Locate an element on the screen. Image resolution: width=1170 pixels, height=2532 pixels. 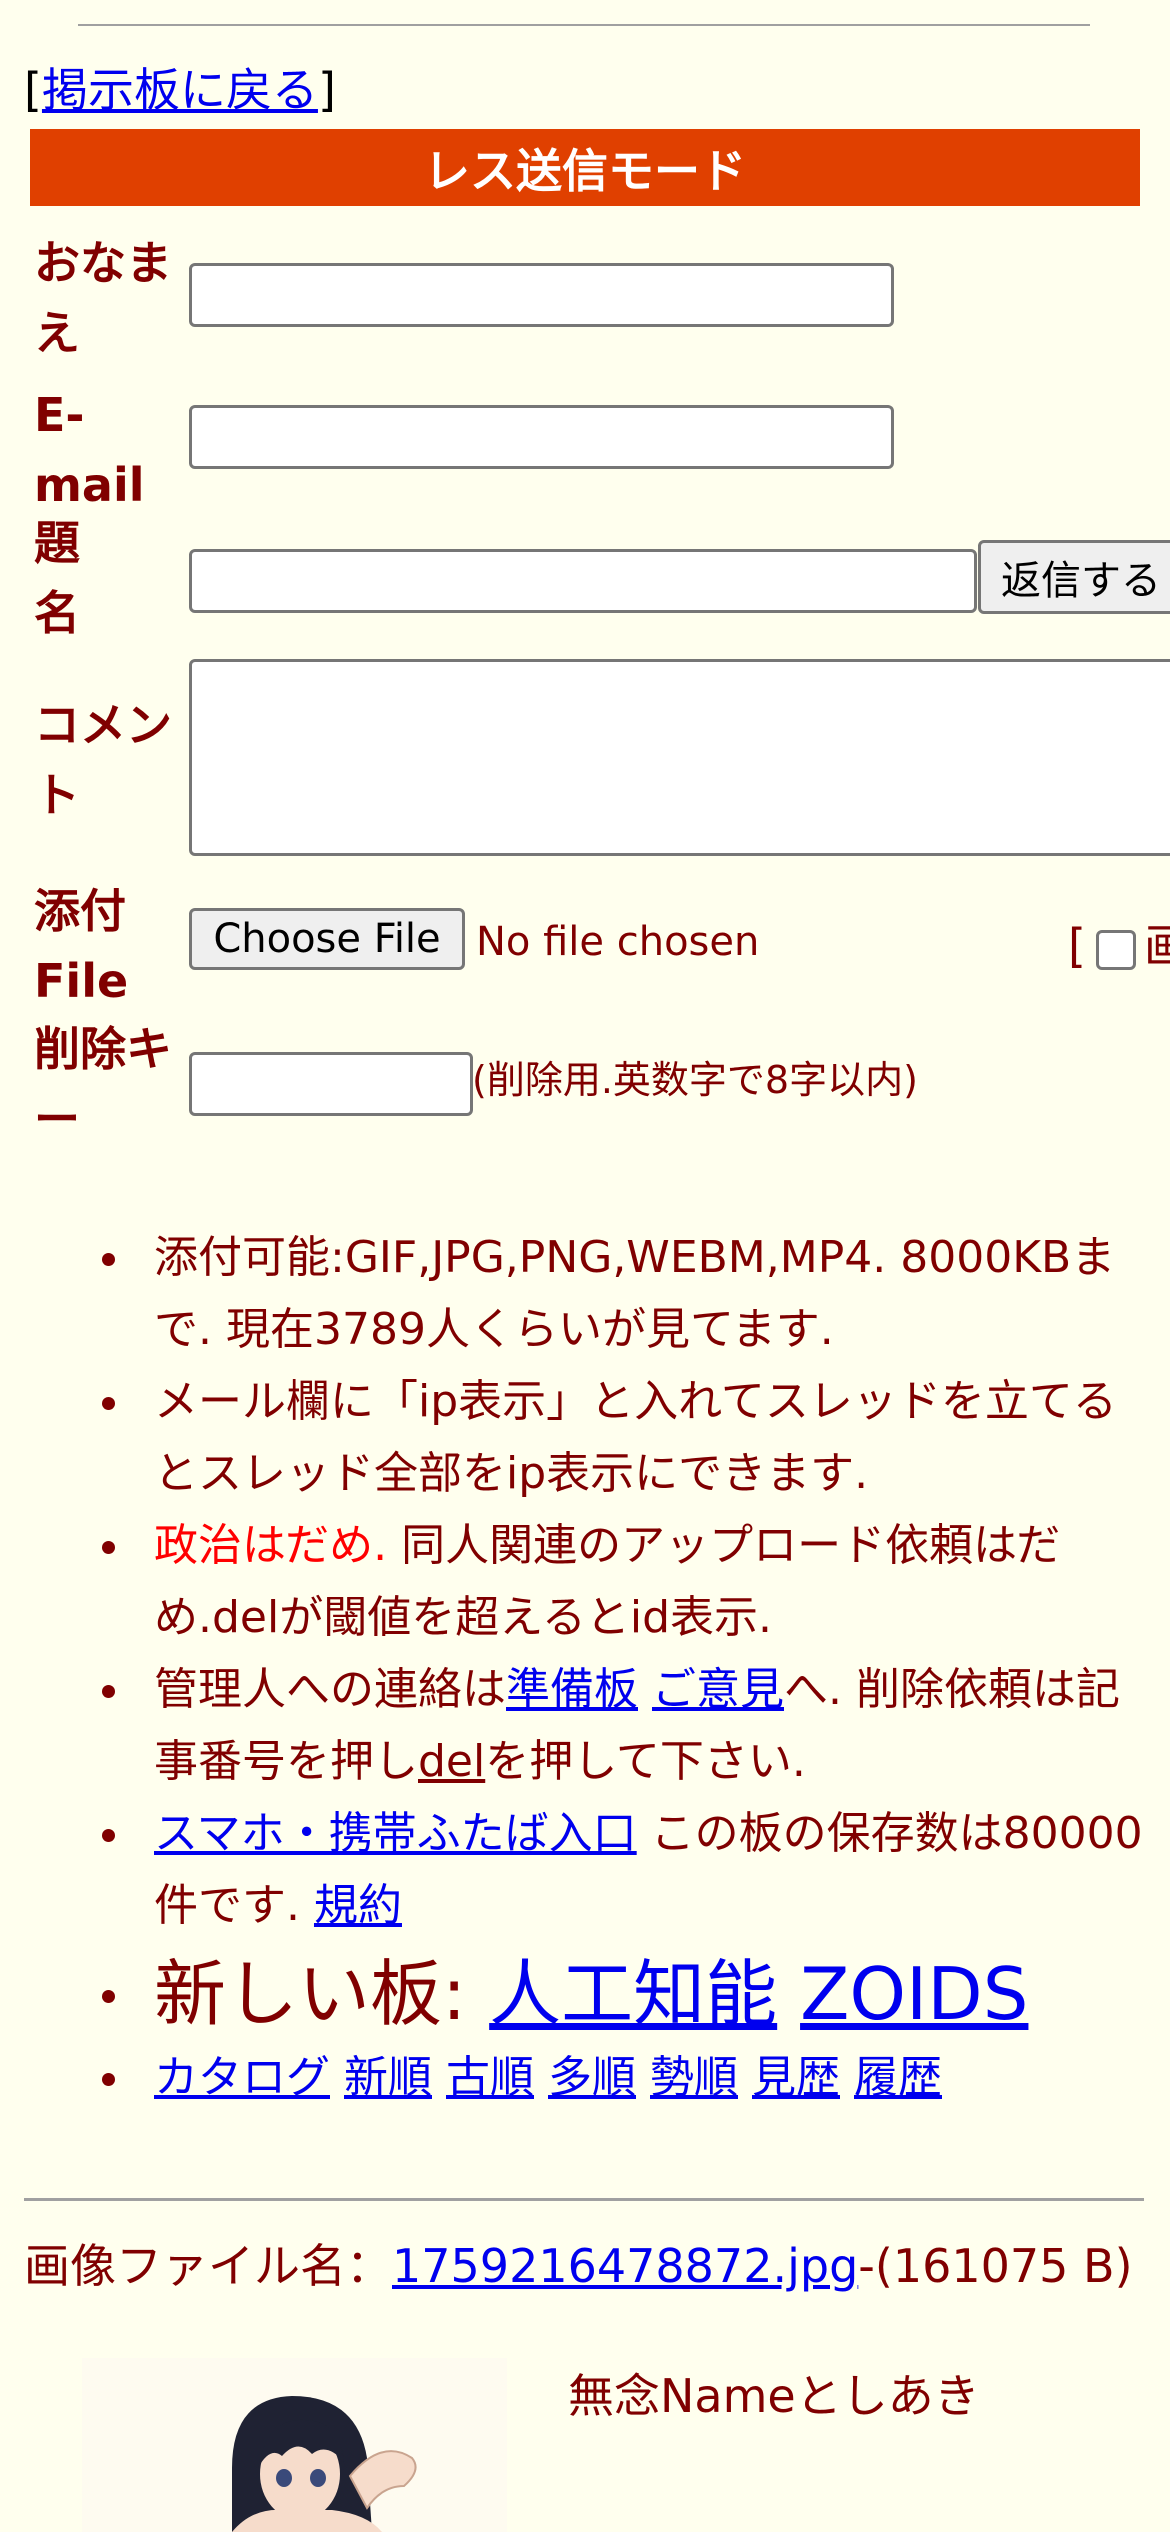
view-history-link: 見歴 is located at coordinates (796, 2077).